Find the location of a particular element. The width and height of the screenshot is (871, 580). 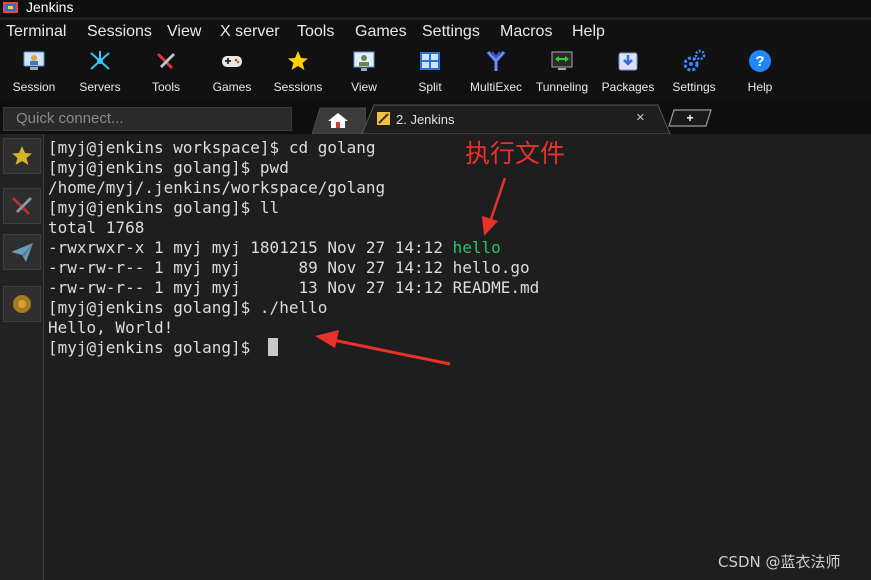

annotation-arrow-left is located at coordinates (383, 348).